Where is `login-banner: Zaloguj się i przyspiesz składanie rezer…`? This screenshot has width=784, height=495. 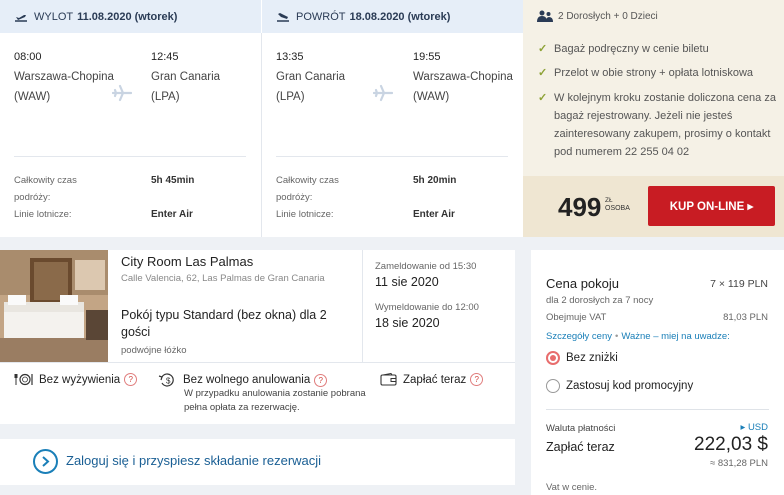 login-banner: Zaloguj się i przyspiesz składanie rezer… is located at coordinates (257, 462).